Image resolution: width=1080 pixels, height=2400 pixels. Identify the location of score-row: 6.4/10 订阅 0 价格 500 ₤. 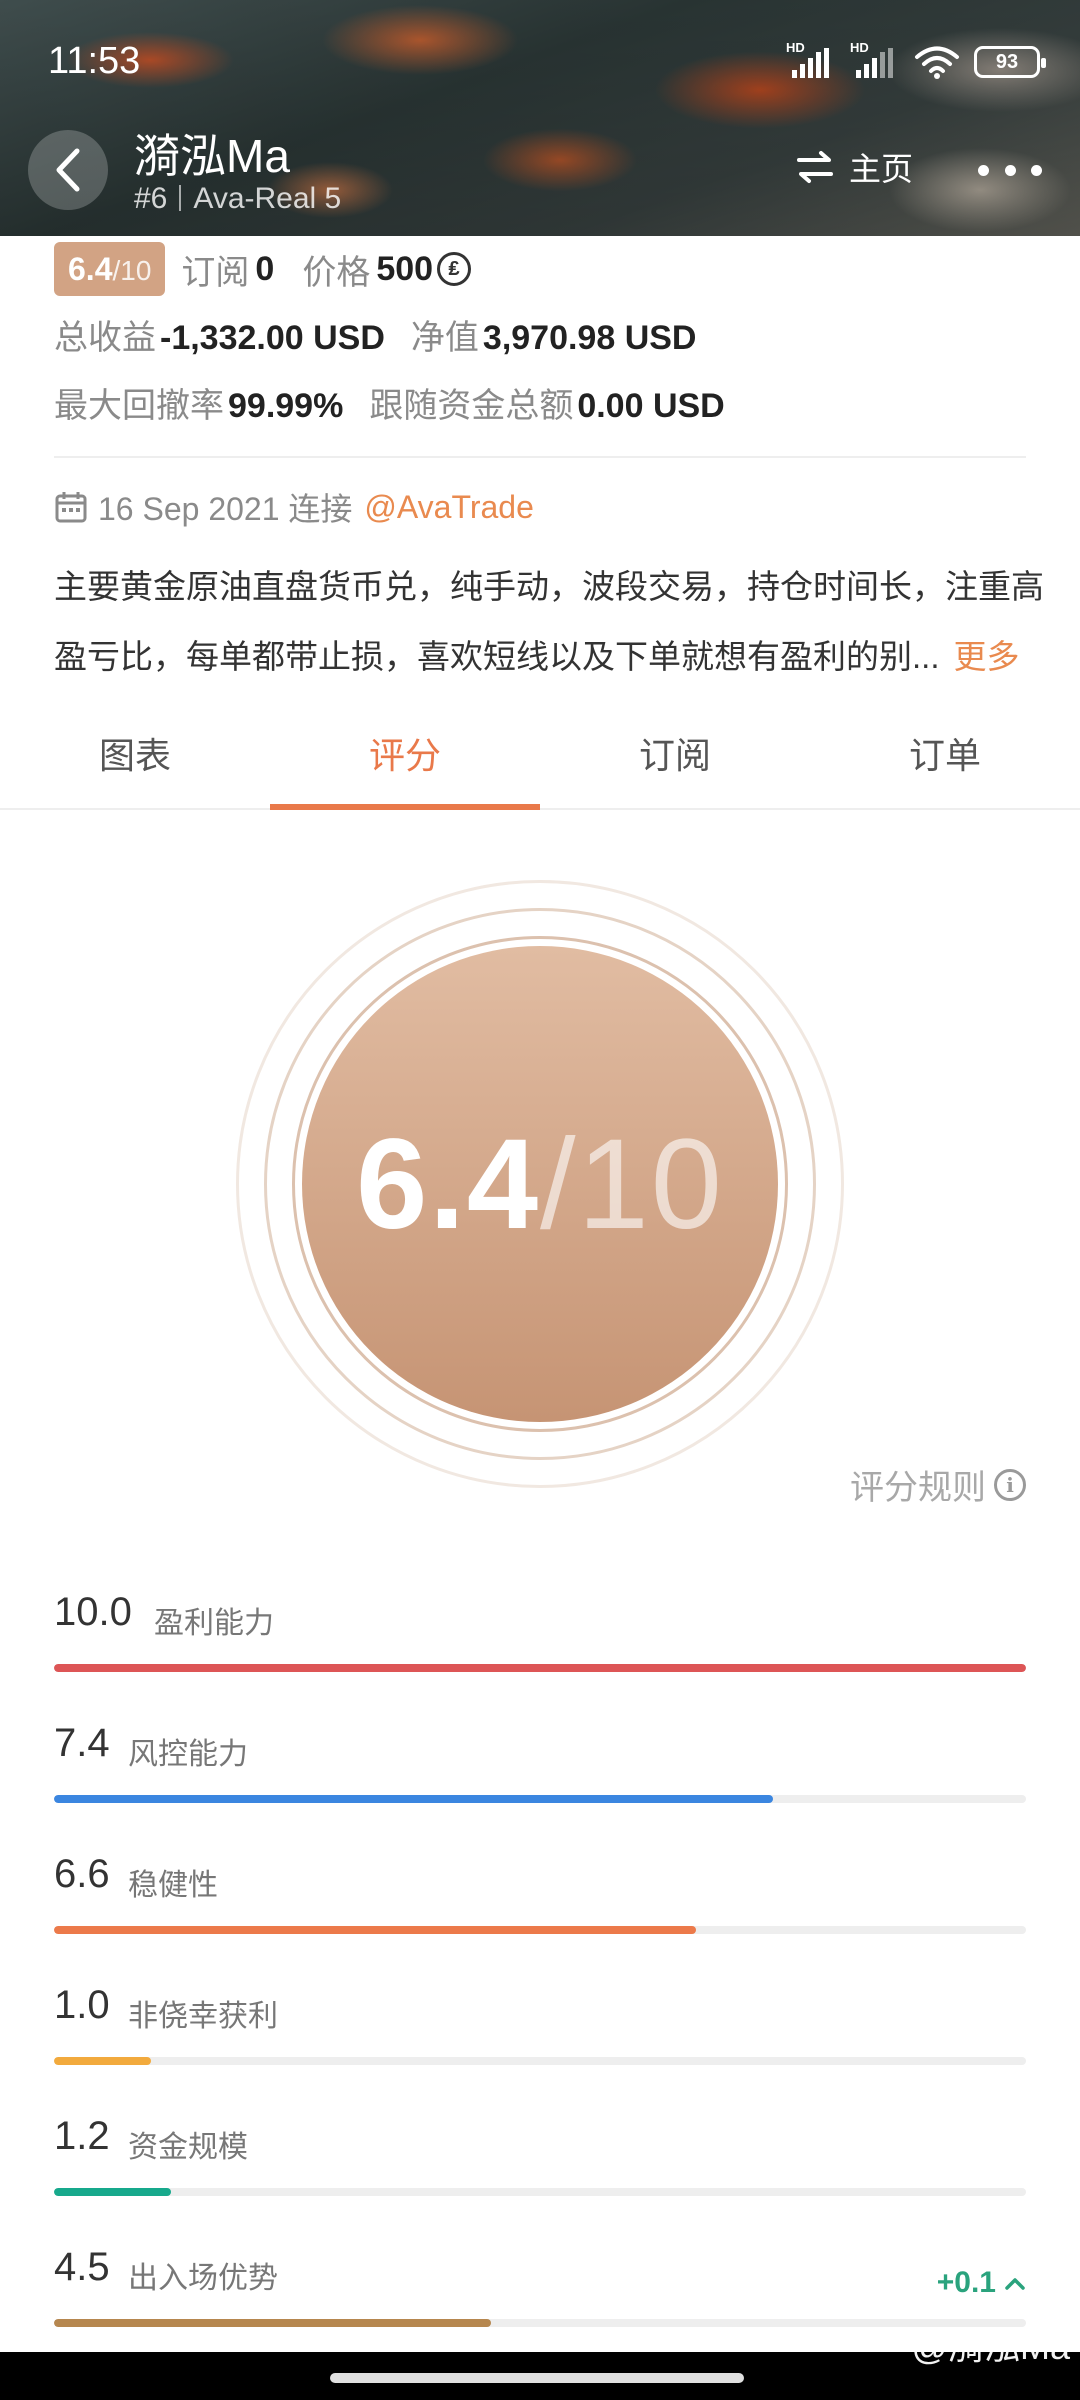
(263, 269).